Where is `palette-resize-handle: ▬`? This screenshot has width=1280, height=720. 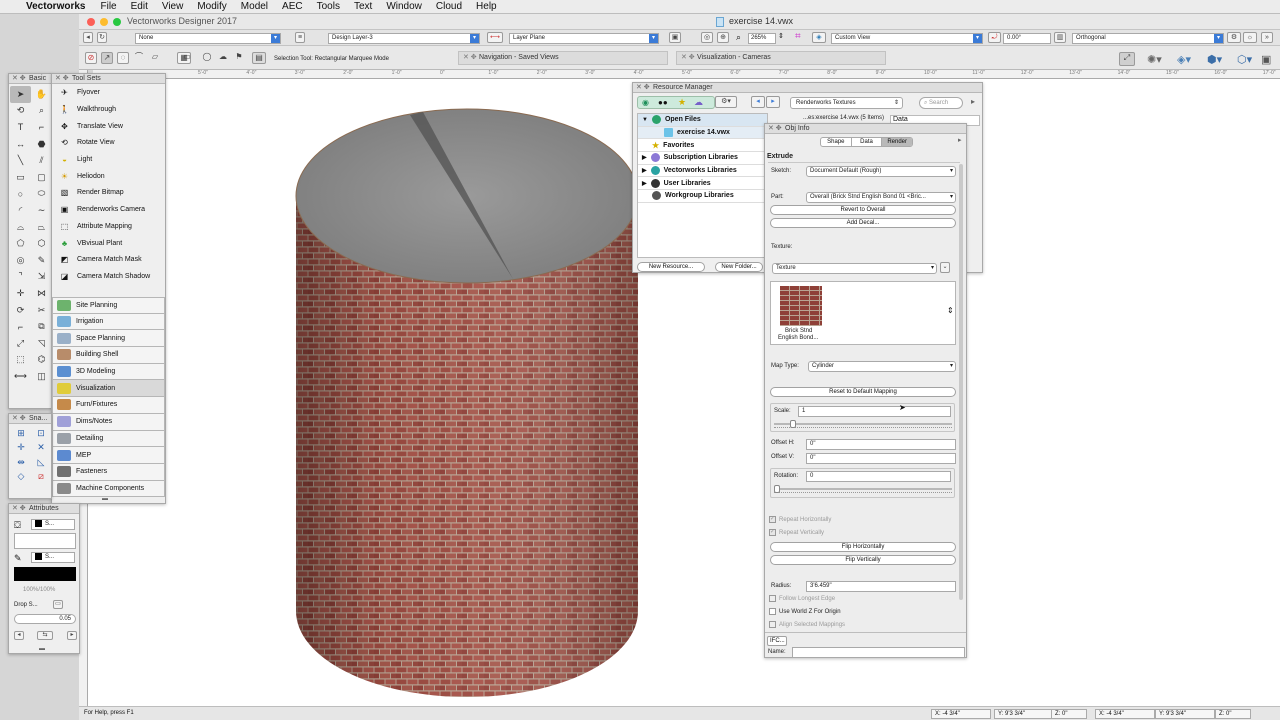 palette-resize-handle: ▬ is located at coordinates (105, 499).